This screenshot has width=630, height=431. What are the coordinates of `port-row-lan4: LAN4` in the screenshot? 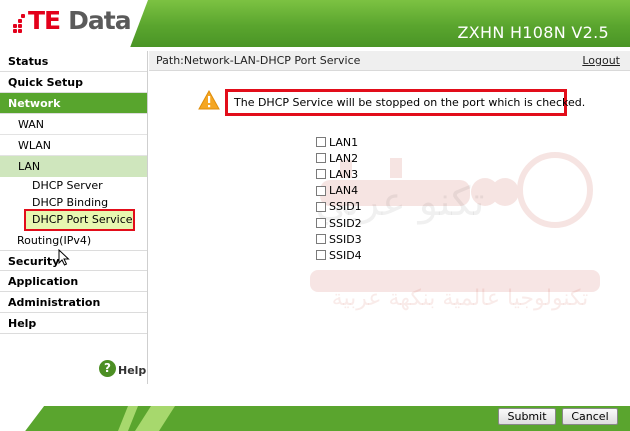 It's located at (339, 191).